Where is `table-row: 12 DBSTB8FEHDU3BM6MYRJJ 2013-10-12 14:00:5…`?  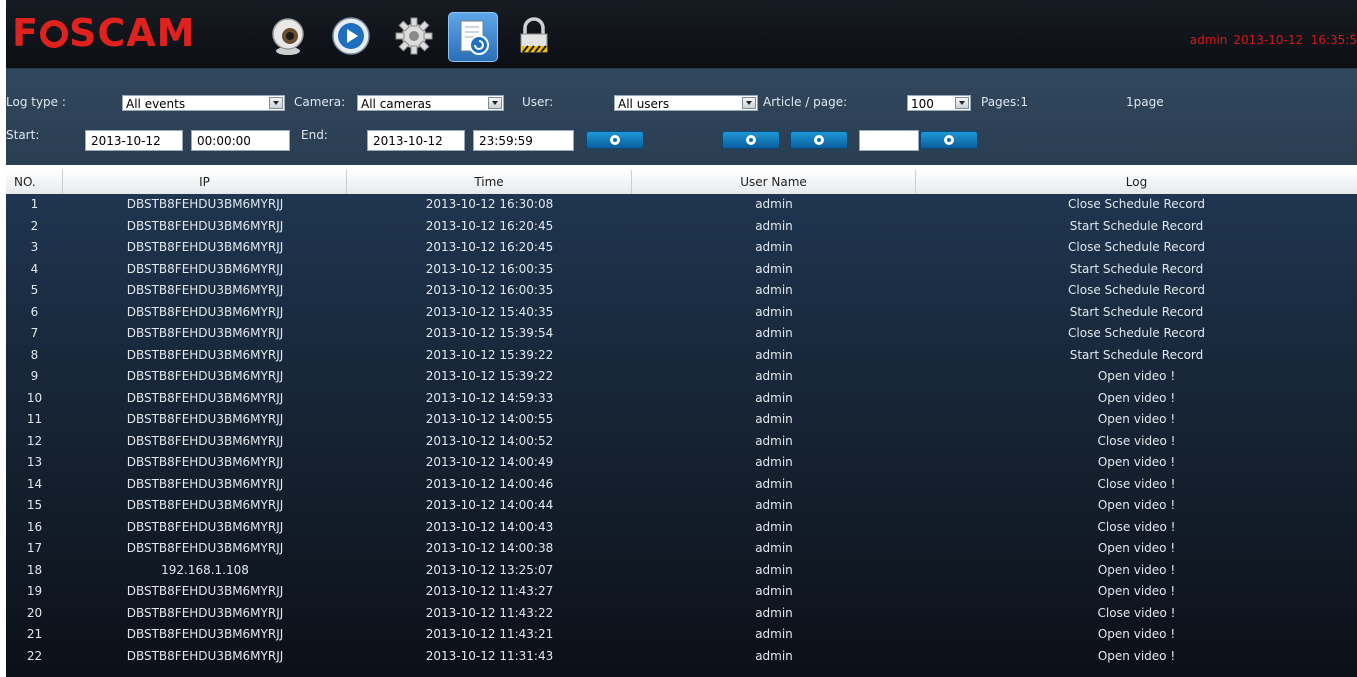 table-row: 12 DBSTB8FEHDU3BM6MYRJJ 2013-10-12 14:00:5… is located at coordinates (681, 442).